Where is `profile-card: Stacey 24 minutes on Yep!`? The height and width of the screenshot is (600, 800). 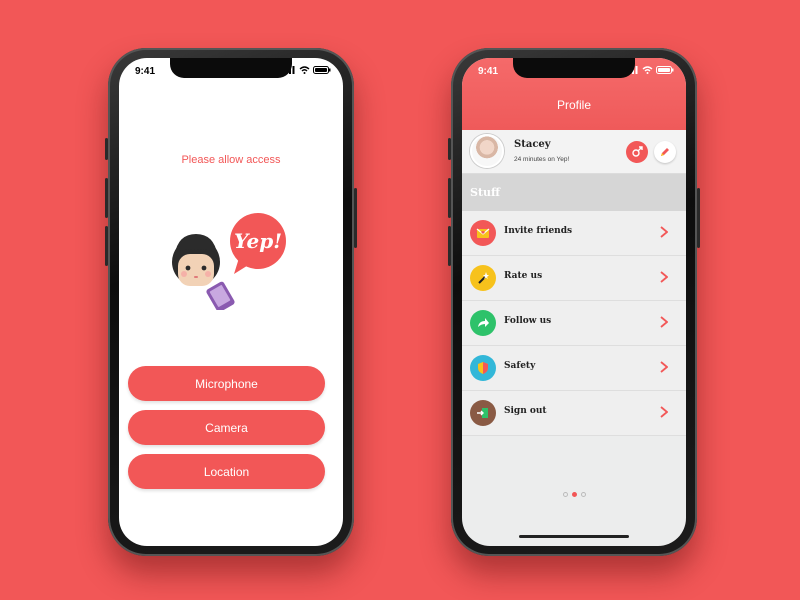
profile-card: Stacey 24 minutes on Yep! is located at coordinates (574, 152).